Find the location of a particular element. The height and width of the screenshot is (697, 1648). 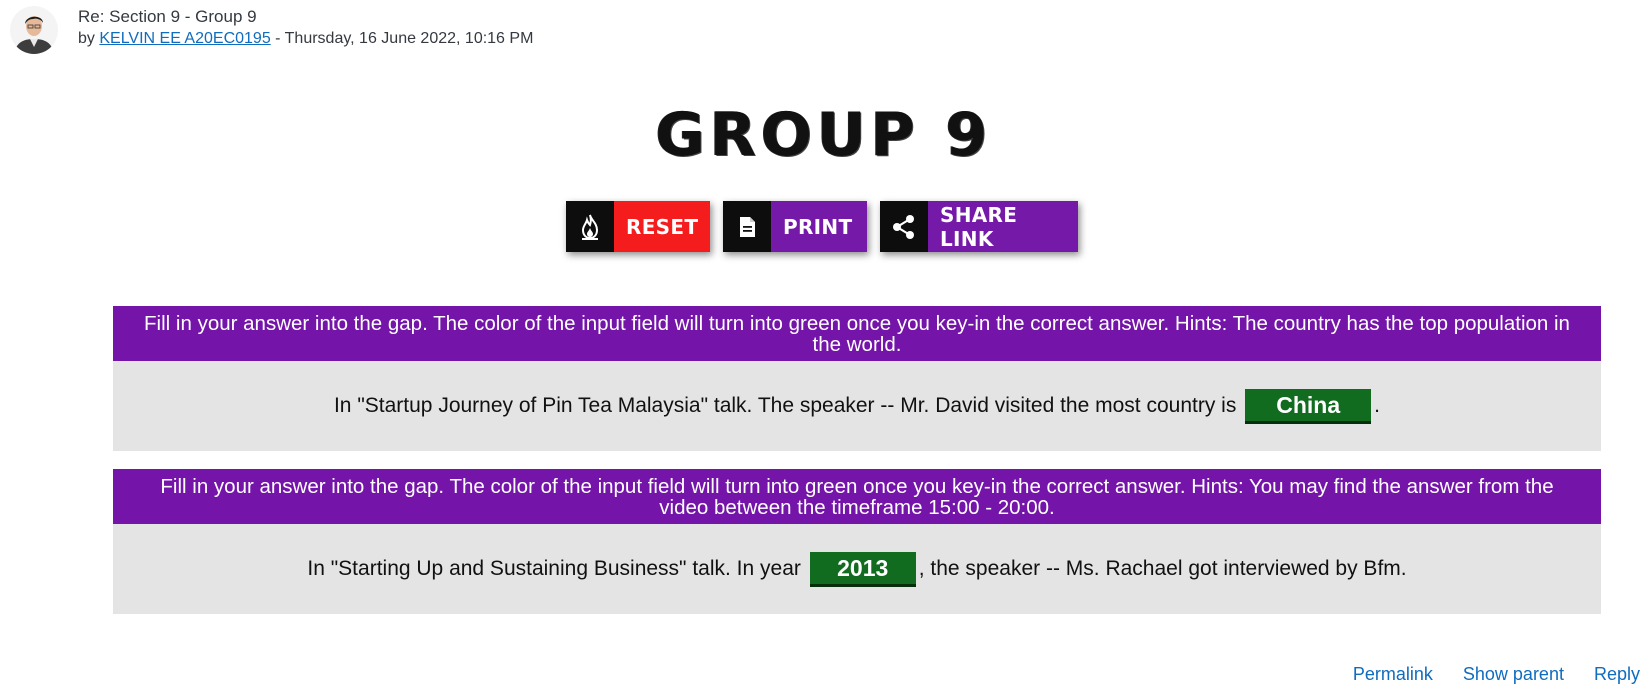

reply-link: Reply is located at coordinates (1617, 674).